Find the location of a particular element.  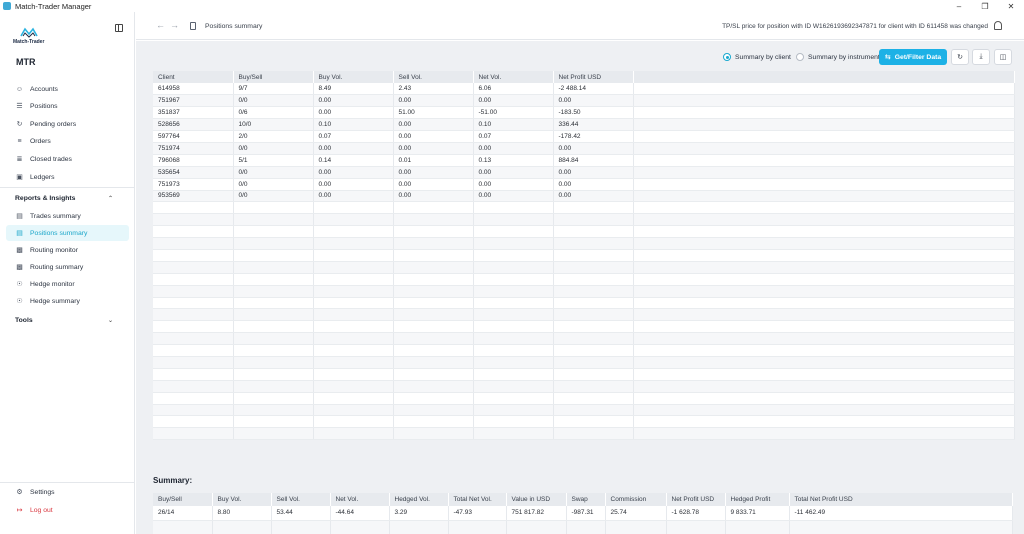

table-cell: 2.43 is located at coordinates (433, 89).